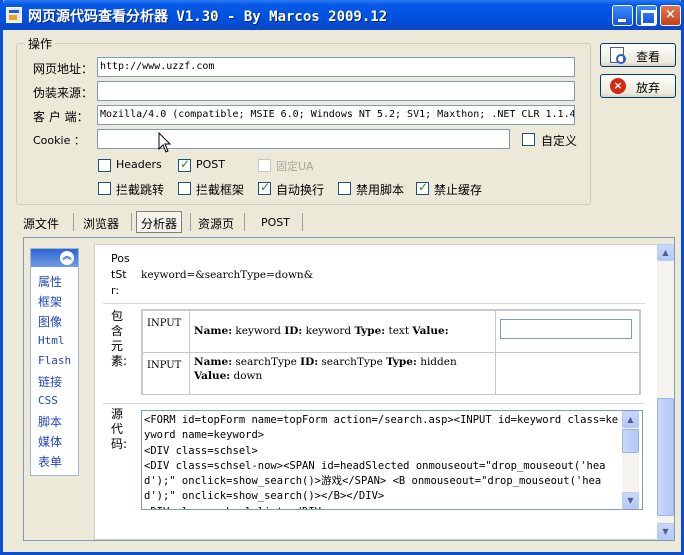 Image resolution: width=684 pixels, height=555 pixels. What do you see at coordinates (67, 258) in the screenshot?
I see `collapse-icon: ︽` at bounding box center [67, 258].